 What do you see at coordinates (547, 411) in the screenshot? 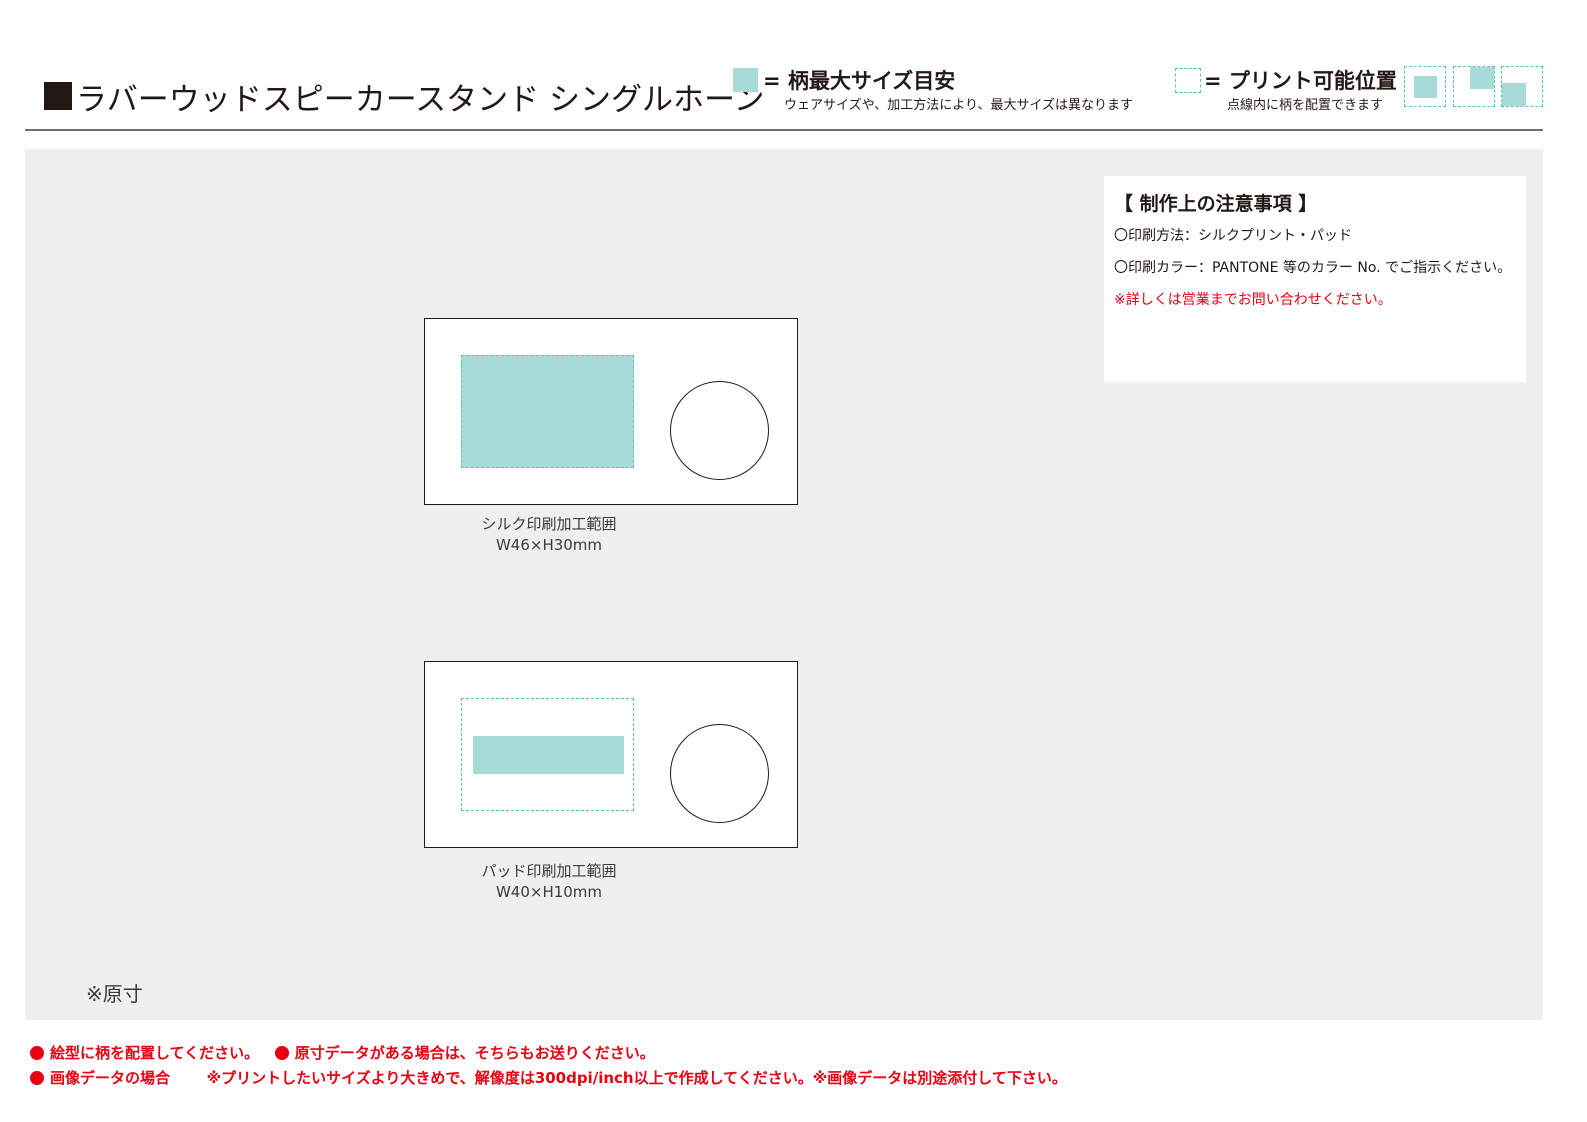
I see `silk-print-area` at bounding box center [547, 411].